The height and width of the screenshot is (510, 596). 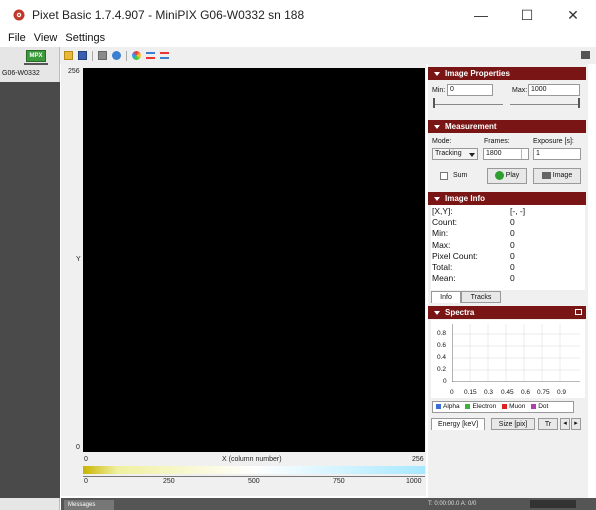 I want to click on messages-tab: Messages, so click(x=89, y=505).